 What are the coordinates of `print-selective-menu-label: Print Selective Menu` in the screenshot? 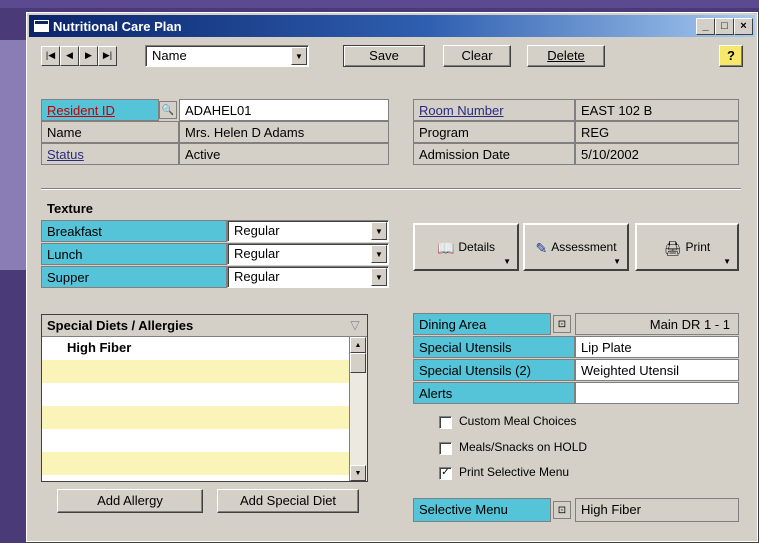 It's located at (514, 472).